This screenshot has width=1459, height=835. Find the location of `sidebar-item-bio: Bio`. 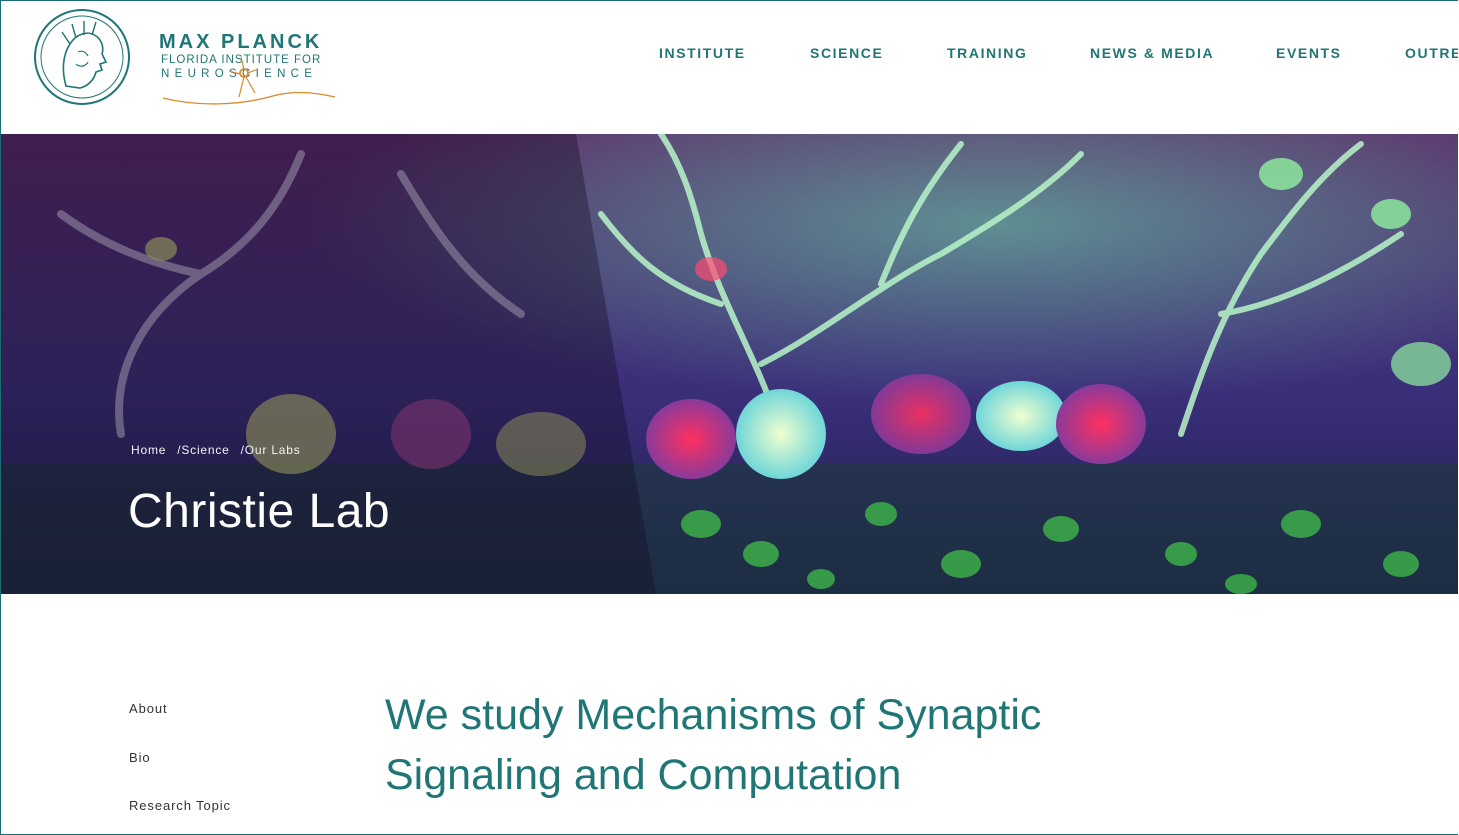

sidebar-item-bio: Bio is located at coordinates (140, 757).